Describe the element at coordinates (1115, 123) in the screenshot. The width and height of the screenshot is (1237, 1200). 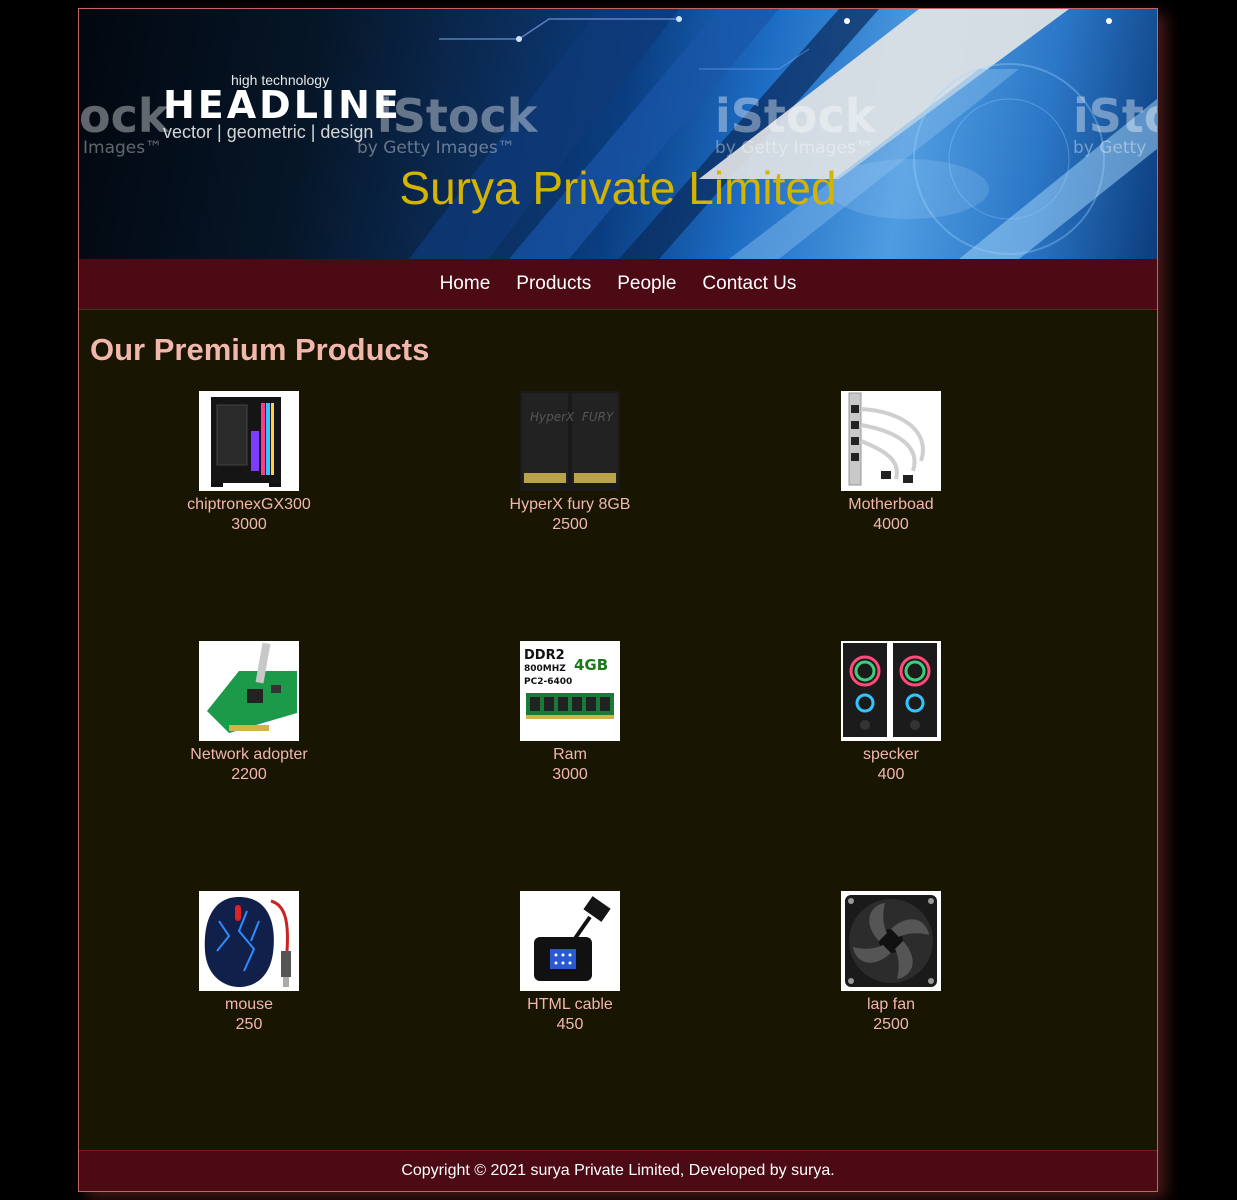
I see `watermark: iSto by Getty` at that location.